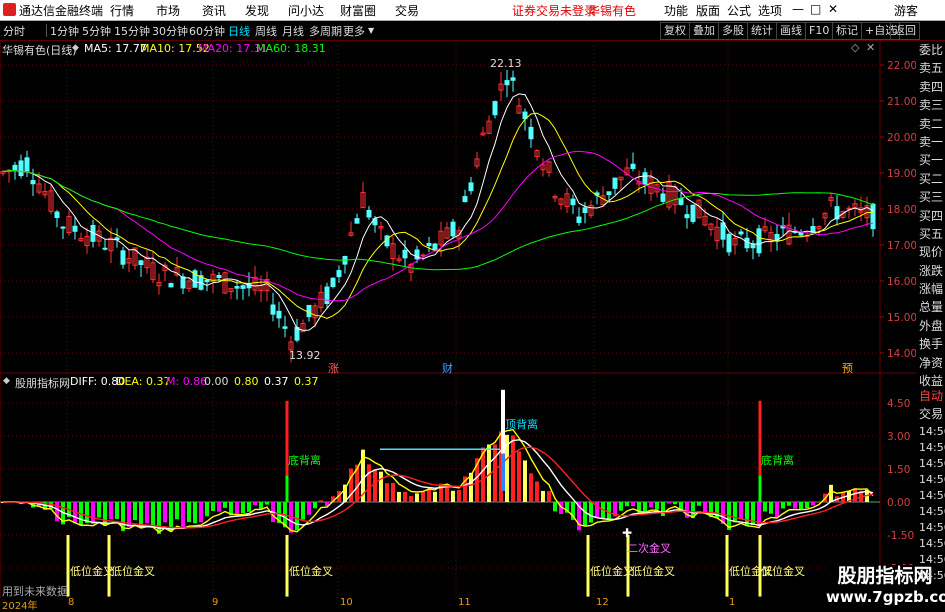  What do you see at coordinates (930, 160) in the screenshot?
I see `quote-row-6: 买一` at bounding box center [930, 160].